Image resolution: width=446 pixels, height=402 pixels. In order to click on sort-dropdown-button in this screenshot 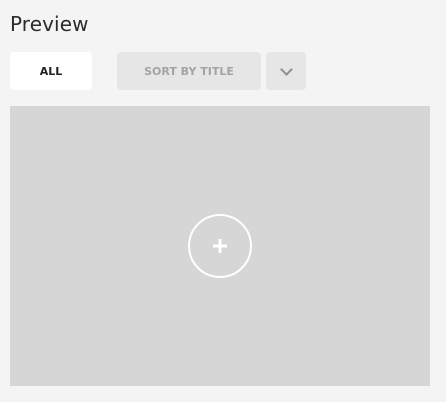, I will do `click(286, 71)`.